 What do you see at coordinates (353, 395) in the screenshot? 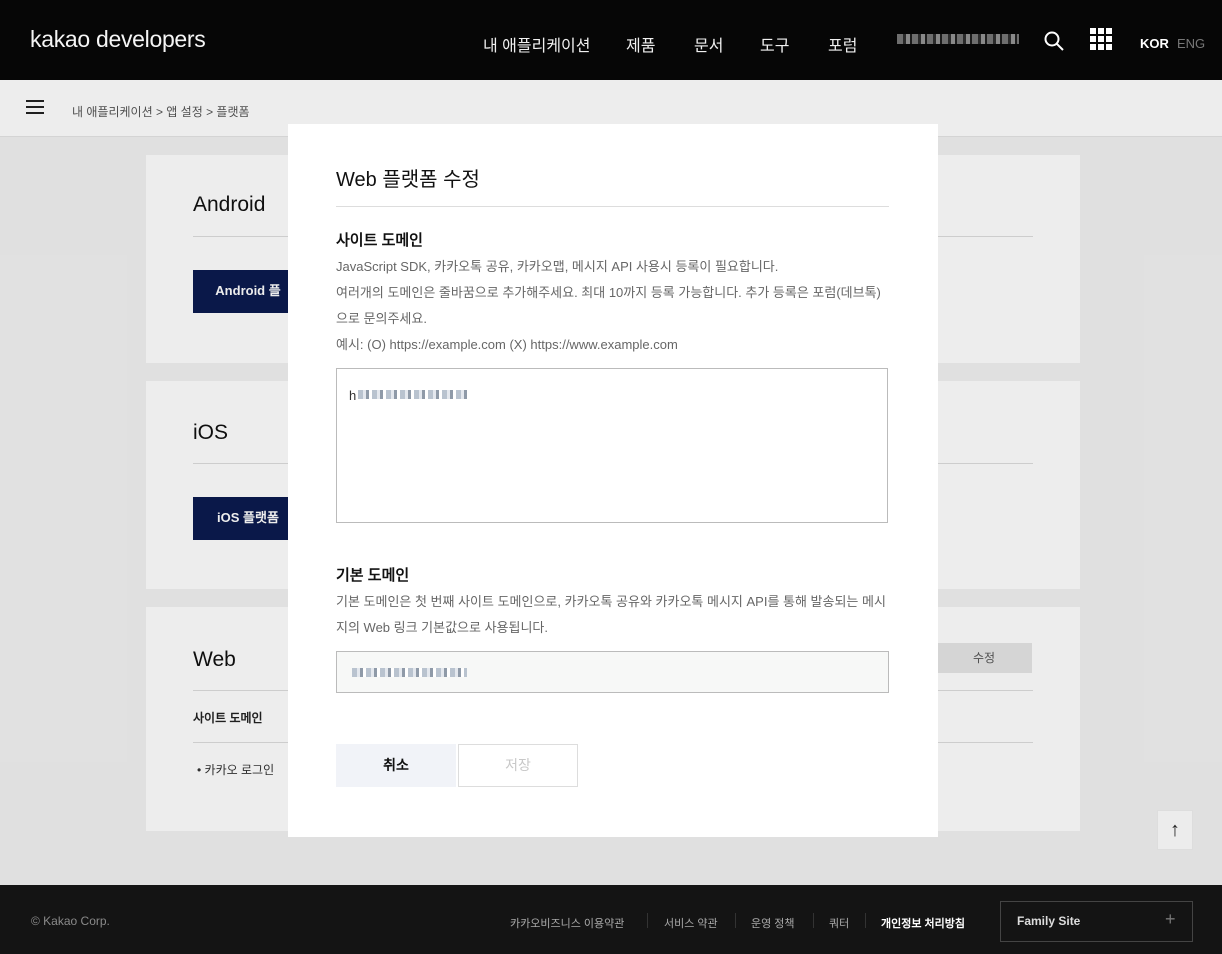
I see `site-domain-value-prefix: h` at bounding box center [353, 395].